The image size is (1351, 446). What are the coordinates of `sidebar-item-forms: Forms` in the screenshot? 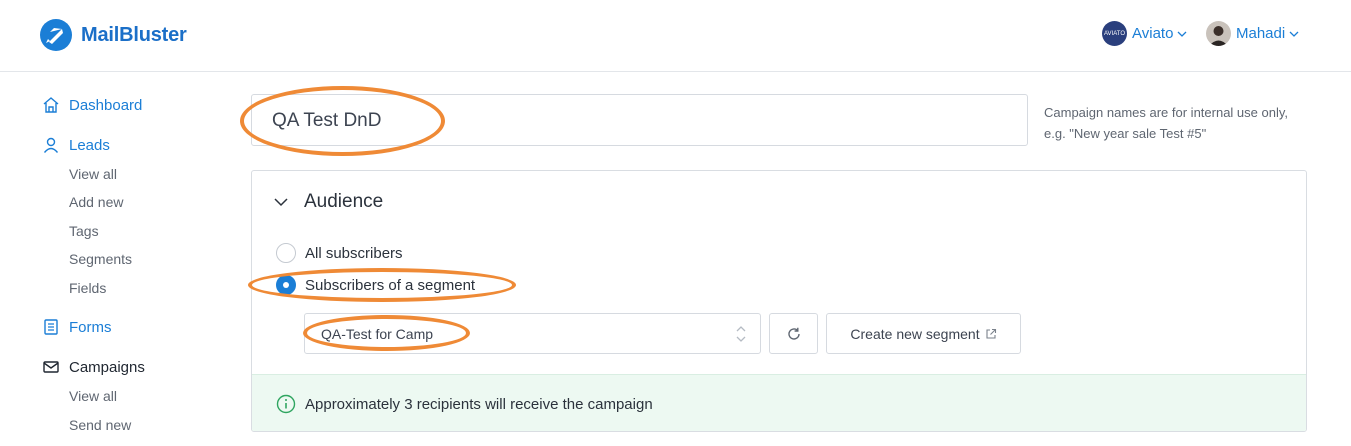 It's located at (77, 327).